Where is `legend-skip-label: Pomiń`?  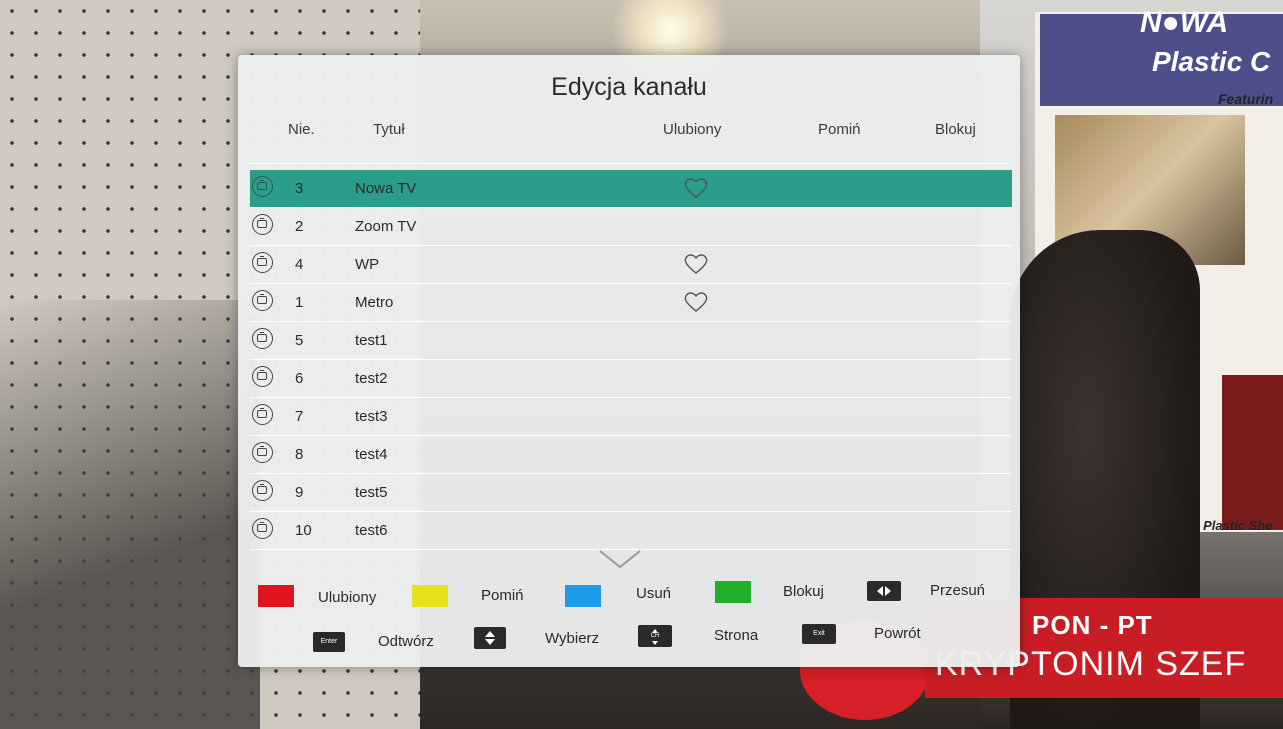
legend-skip-label: Pomiń is located at coordinates (502, 595).